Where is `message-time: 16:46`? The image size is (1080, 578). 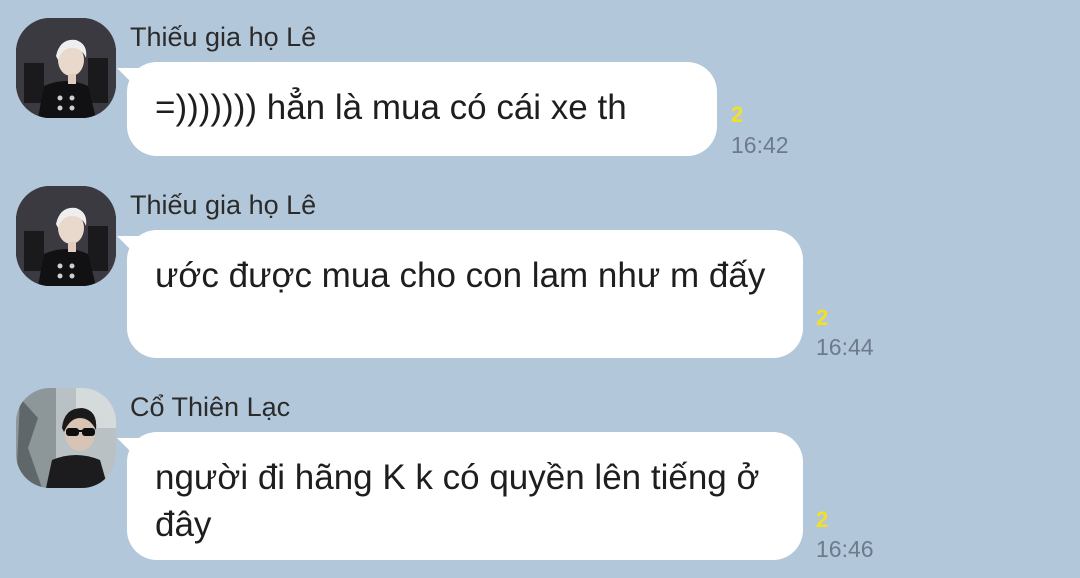 message-time: 16:46 is located at coordinates (845, 549).